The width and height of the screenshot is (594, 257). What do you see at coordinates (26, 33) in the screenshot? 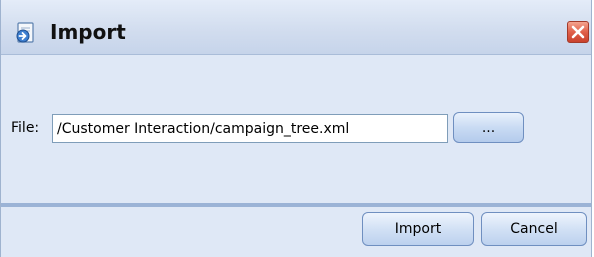
I see `import-icon` at bounding box center [26, 33].